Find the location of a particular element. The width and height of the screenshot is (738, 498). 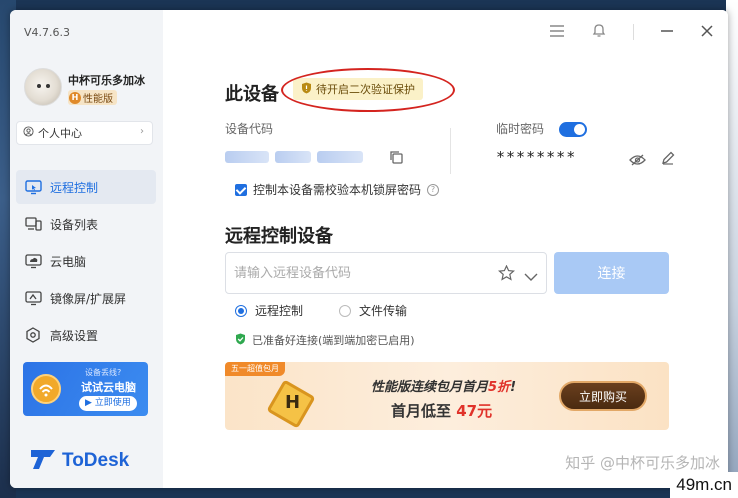

window-controls is located at coordinates (631, 32).